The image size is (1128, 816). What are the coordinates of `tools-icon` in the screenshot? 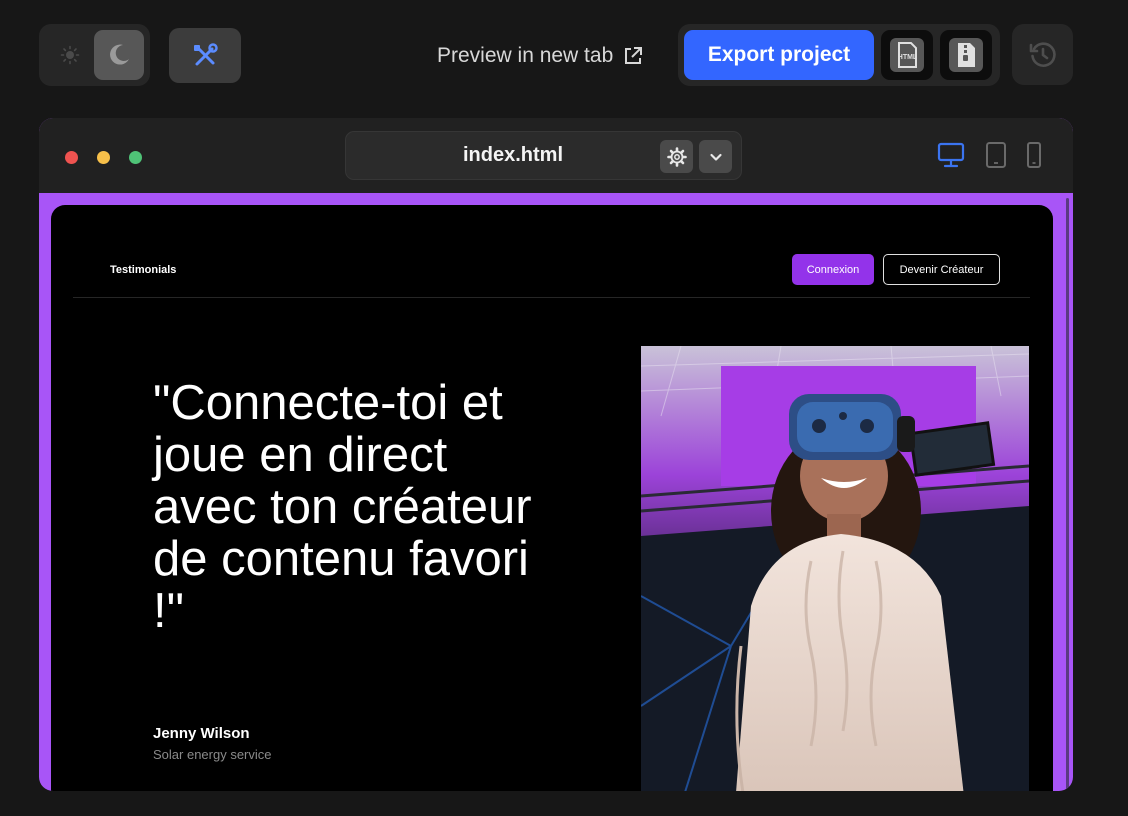 It's located at (206, 53).